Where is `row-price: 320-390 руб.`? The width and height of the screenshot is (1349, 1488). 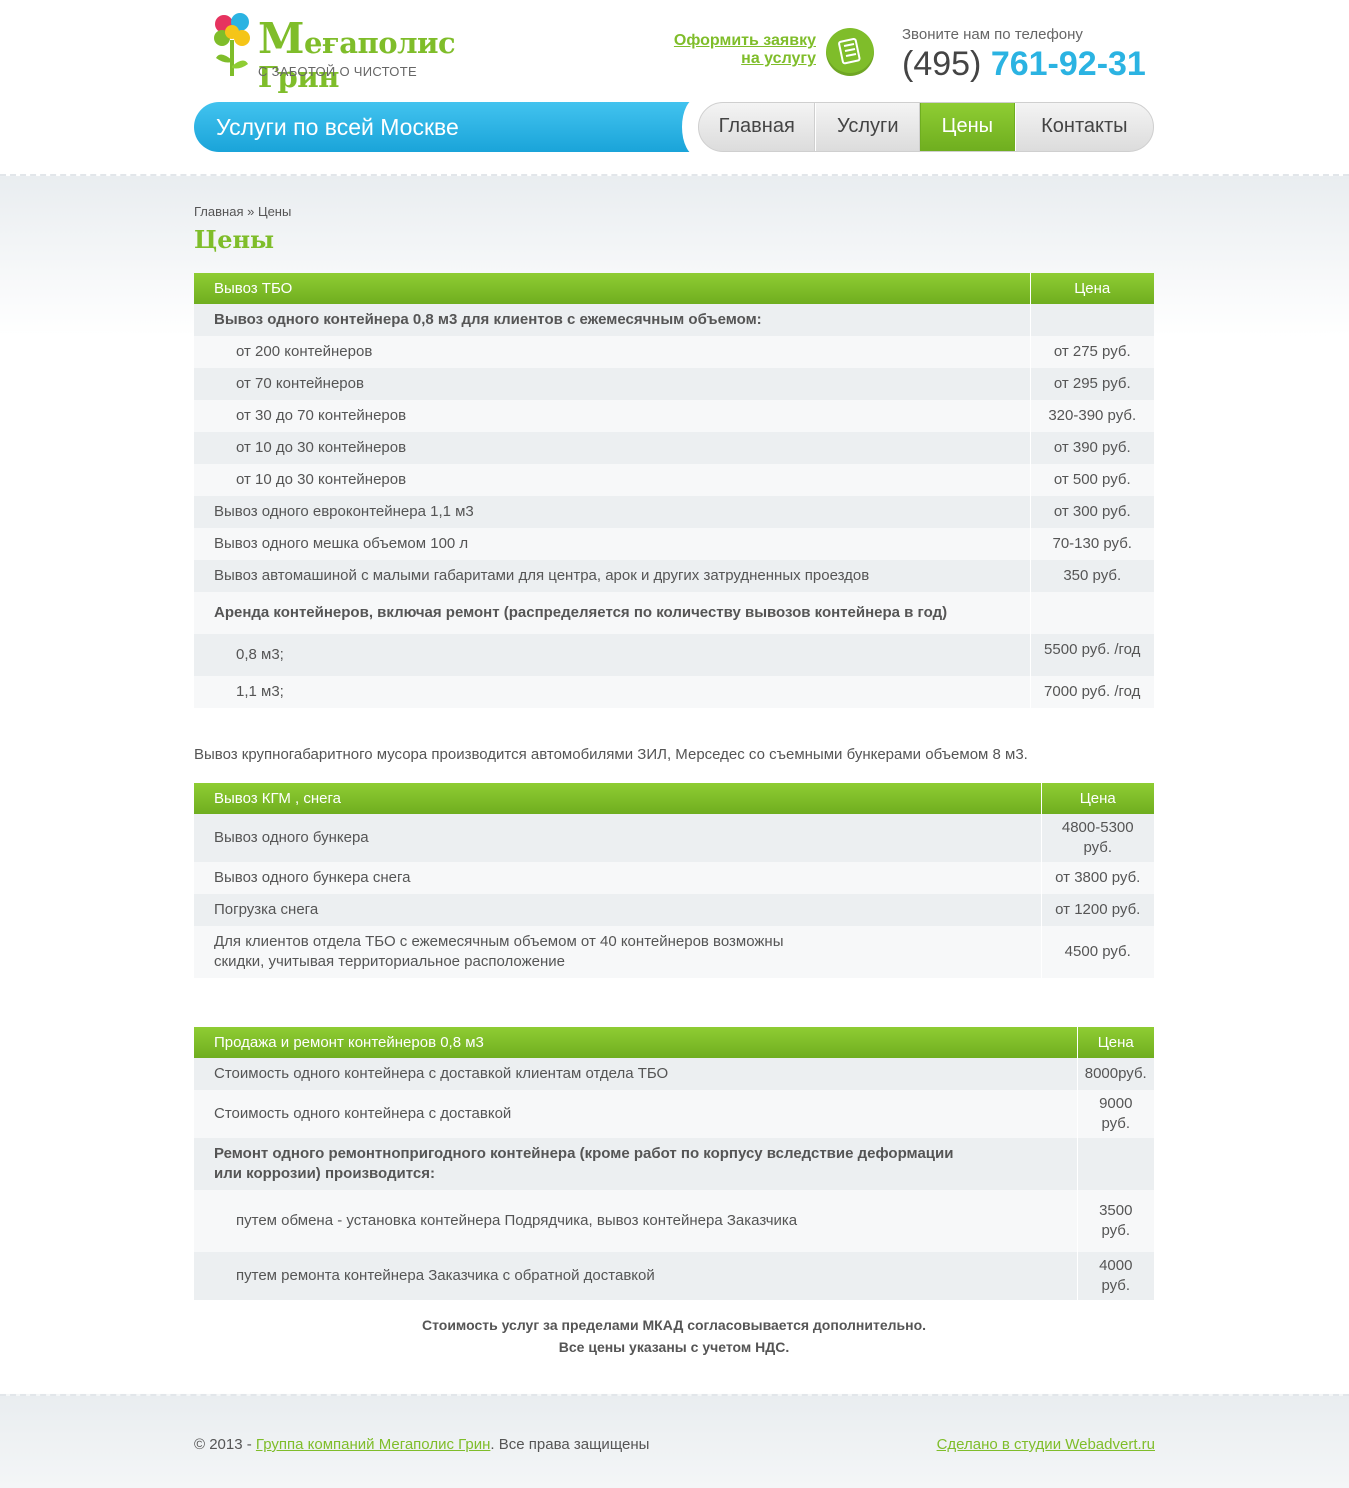
row-price: 320-390 руб. is located at coordinates (1091, 416).